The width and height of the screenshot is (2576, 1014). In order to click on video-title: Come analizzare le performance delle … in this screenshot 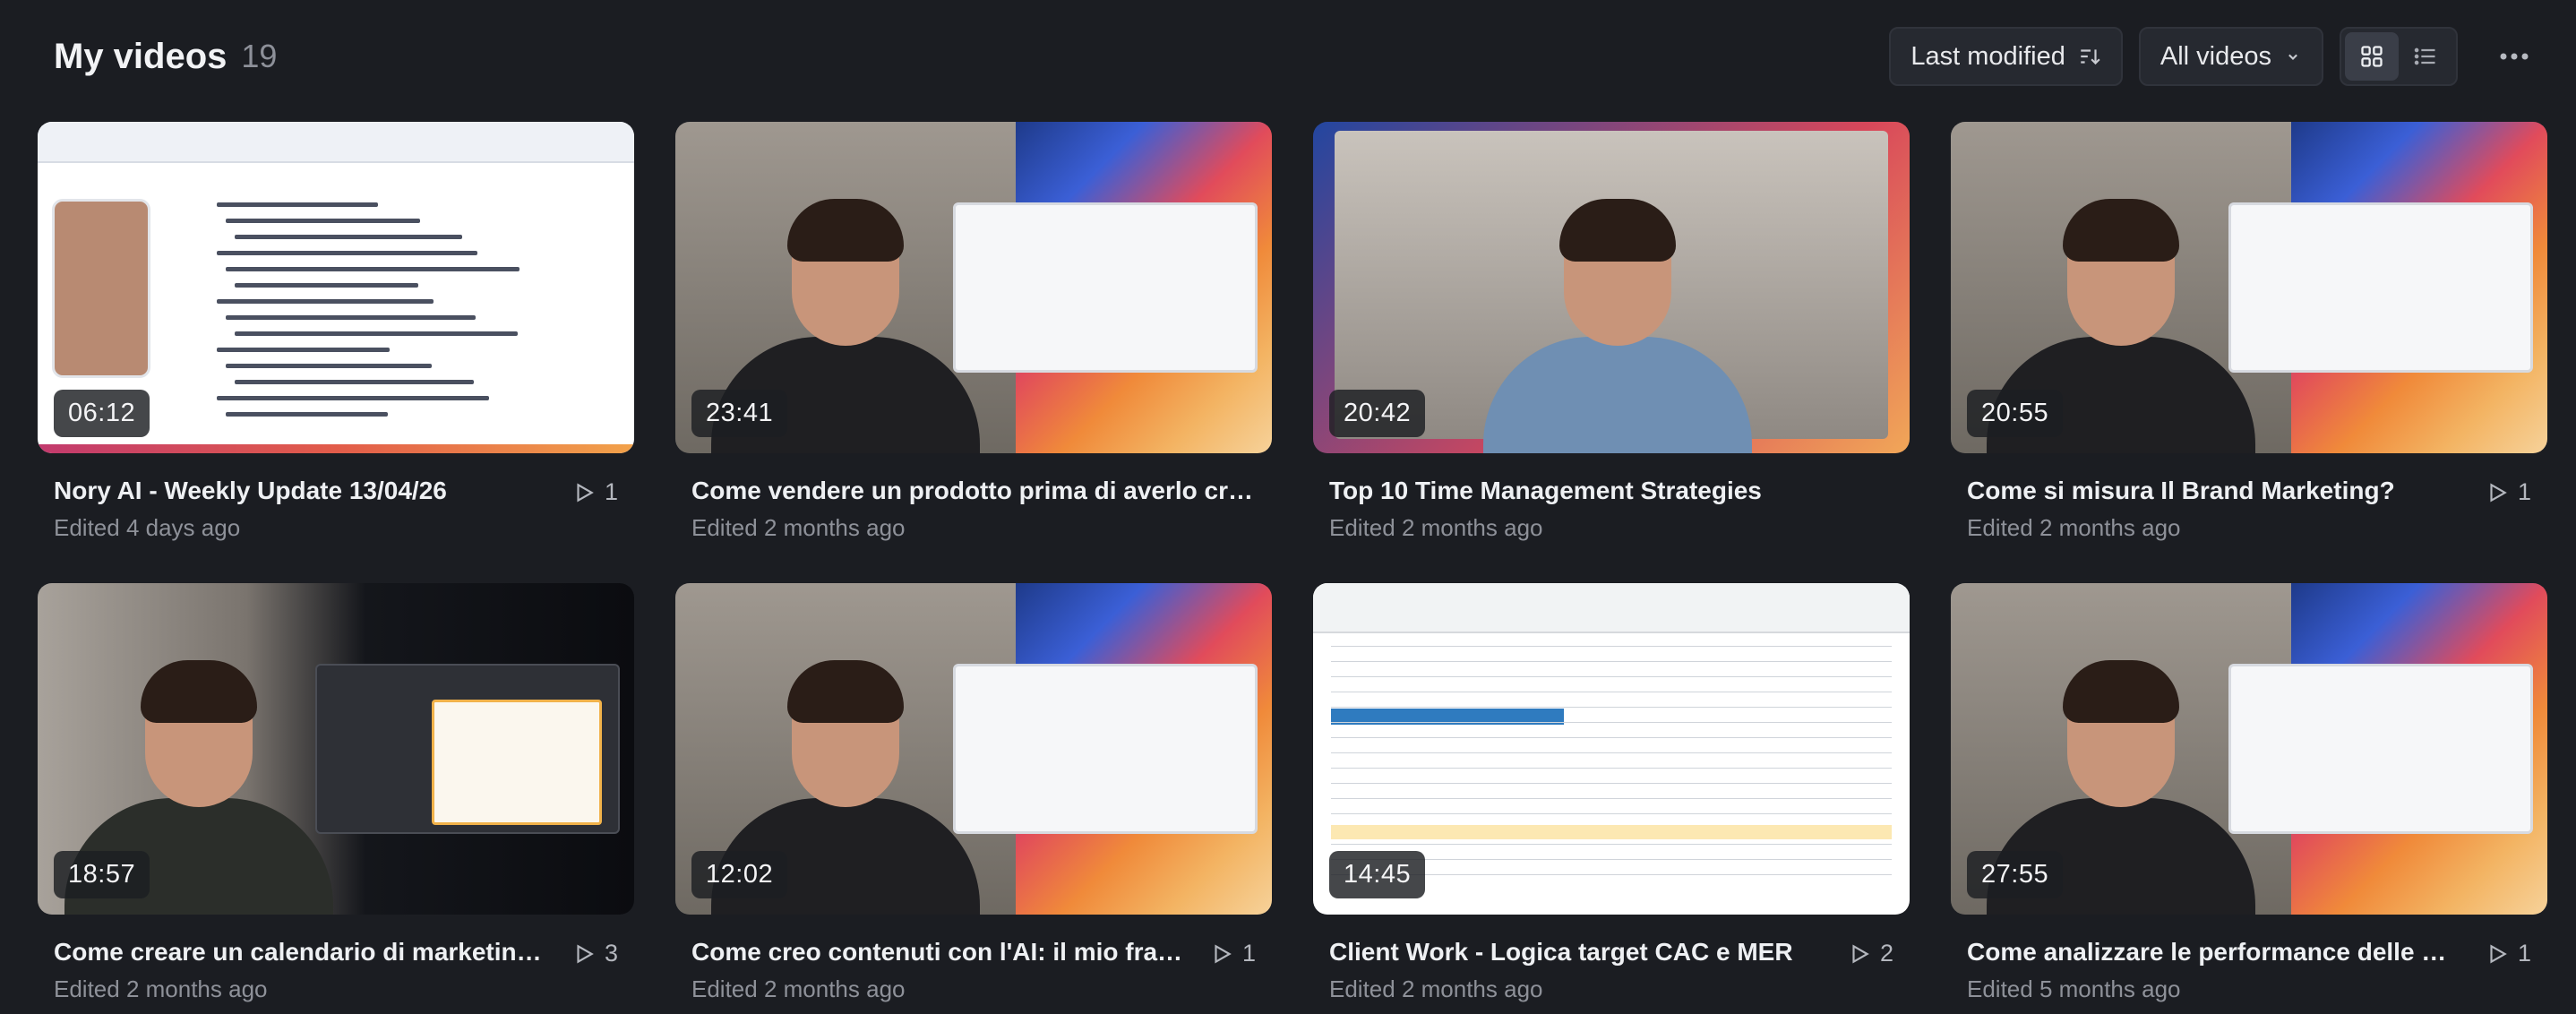, I will do `click(2219, 953)`.